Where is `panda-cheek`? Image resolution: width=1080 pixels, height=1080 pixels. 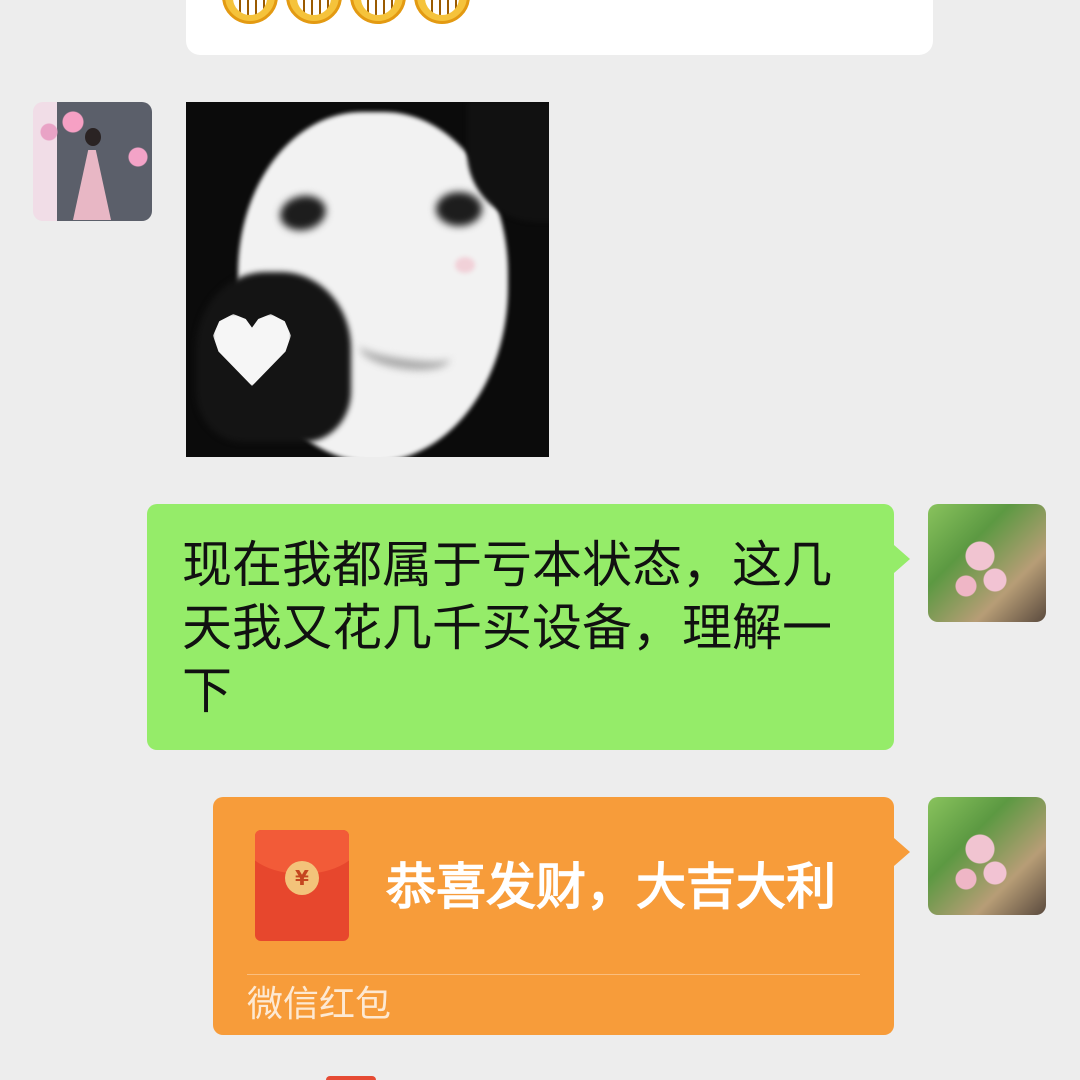
panda-cheek is located at coordinates (465, 265).